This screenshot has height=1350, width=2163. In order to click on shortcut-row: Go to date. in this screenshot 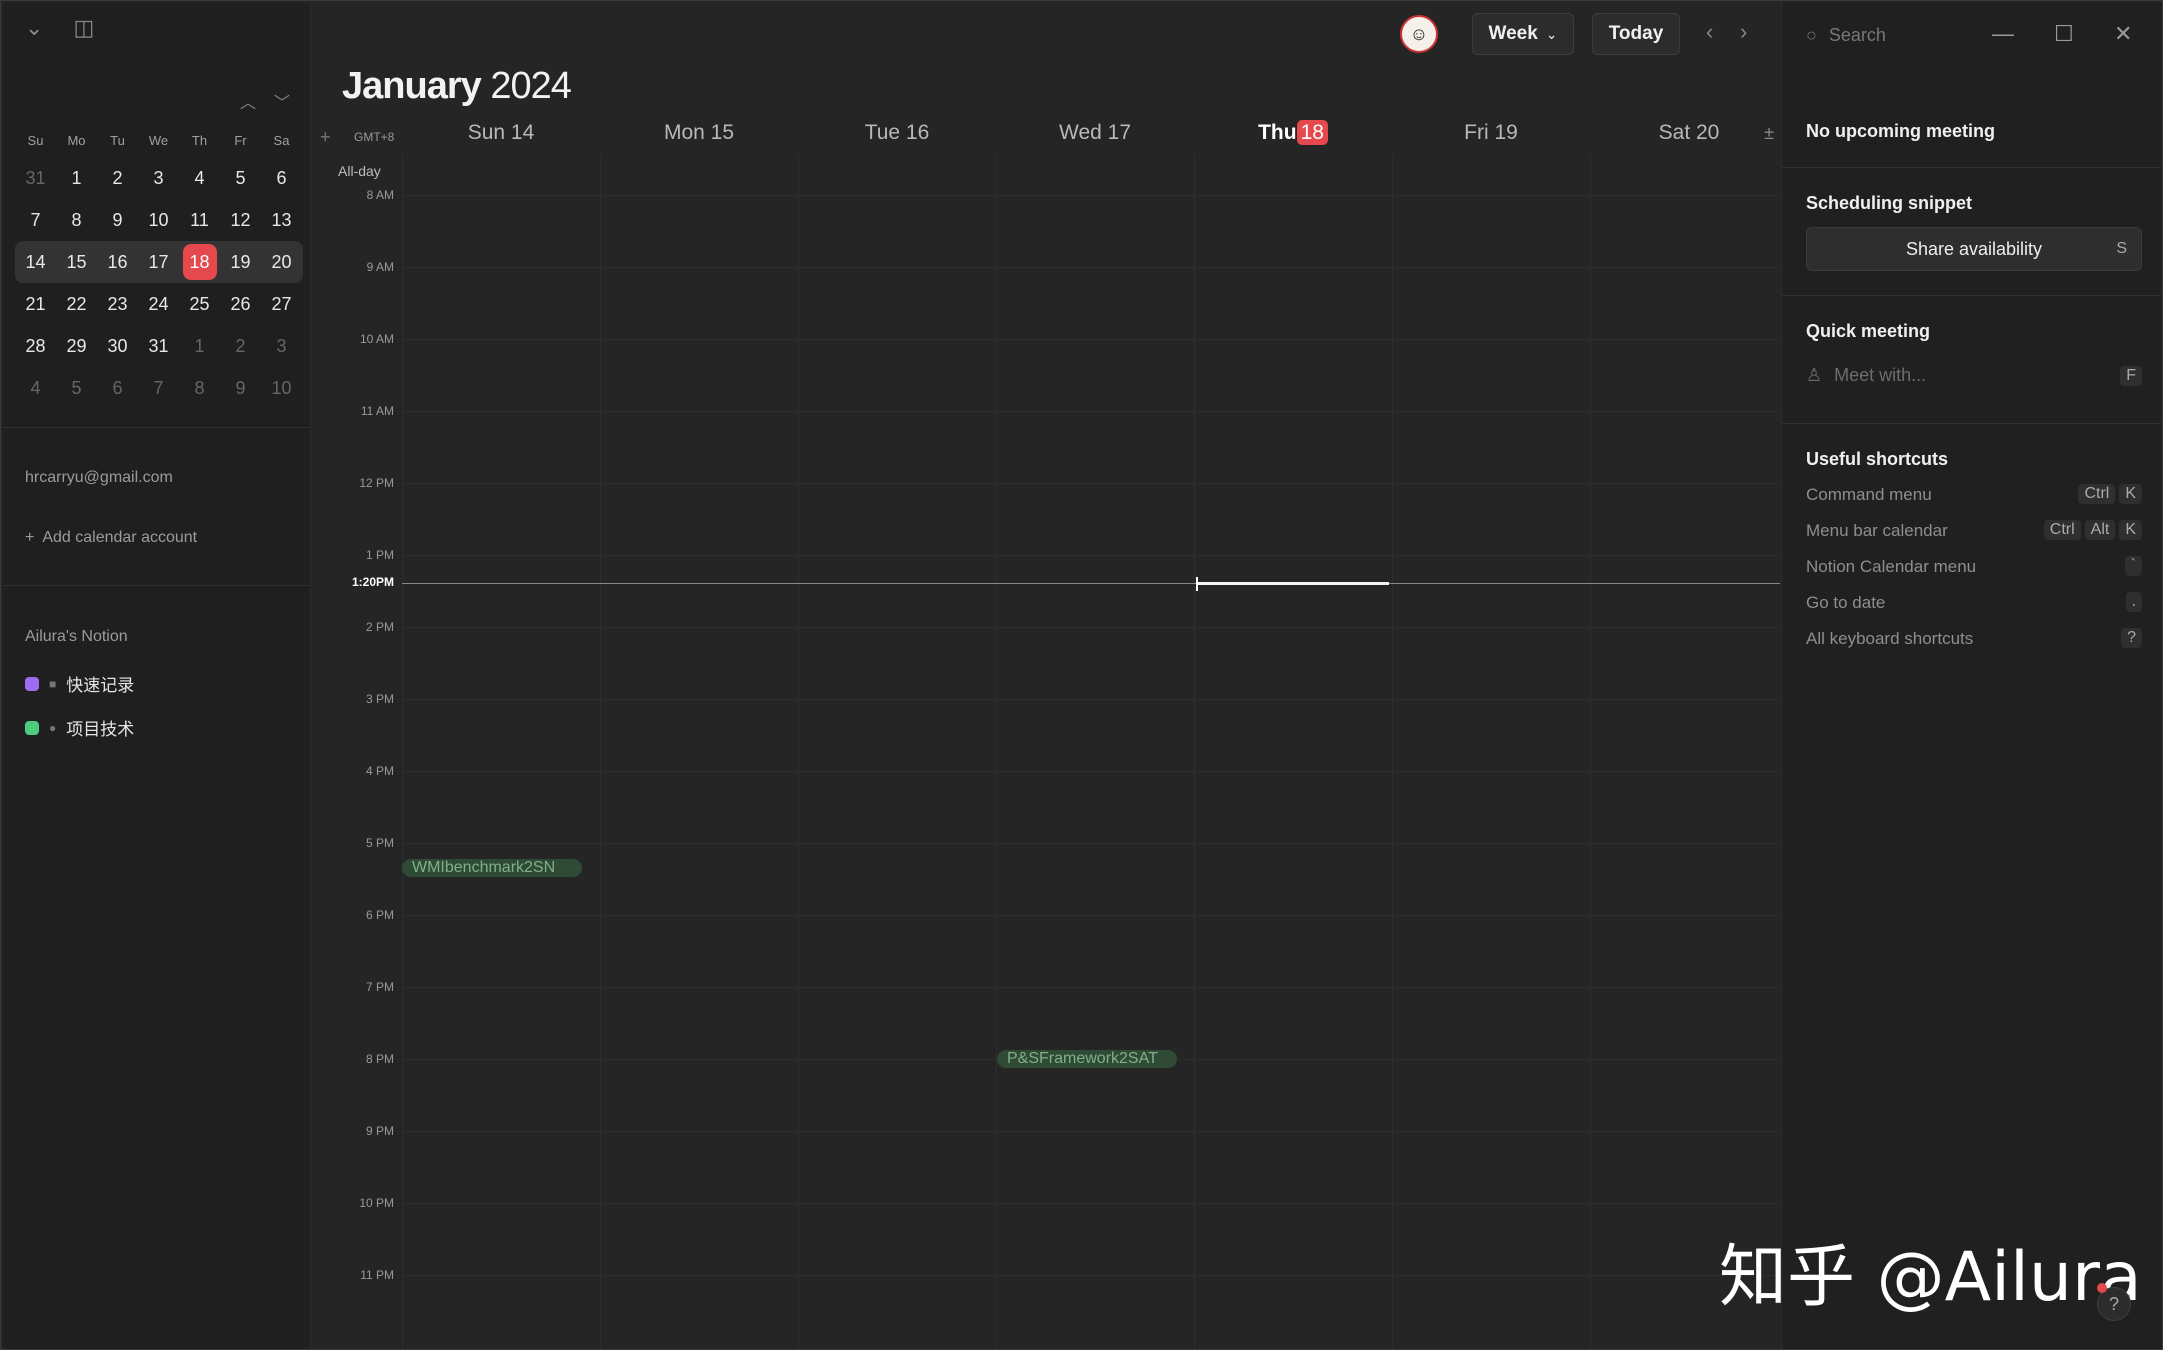, I will do `click(1974, 602)`.